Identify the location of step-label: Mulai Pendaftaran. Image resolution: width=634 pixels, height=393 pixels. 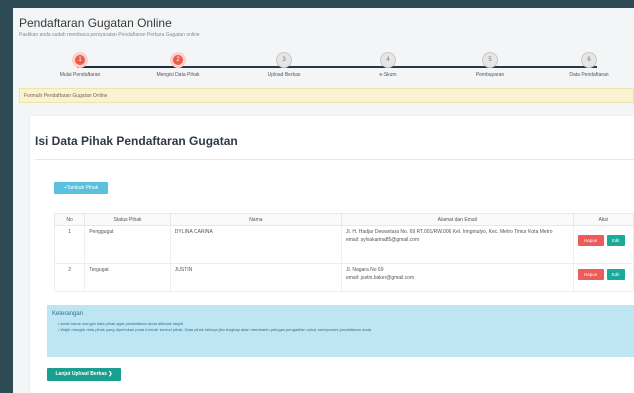
(80, 75).